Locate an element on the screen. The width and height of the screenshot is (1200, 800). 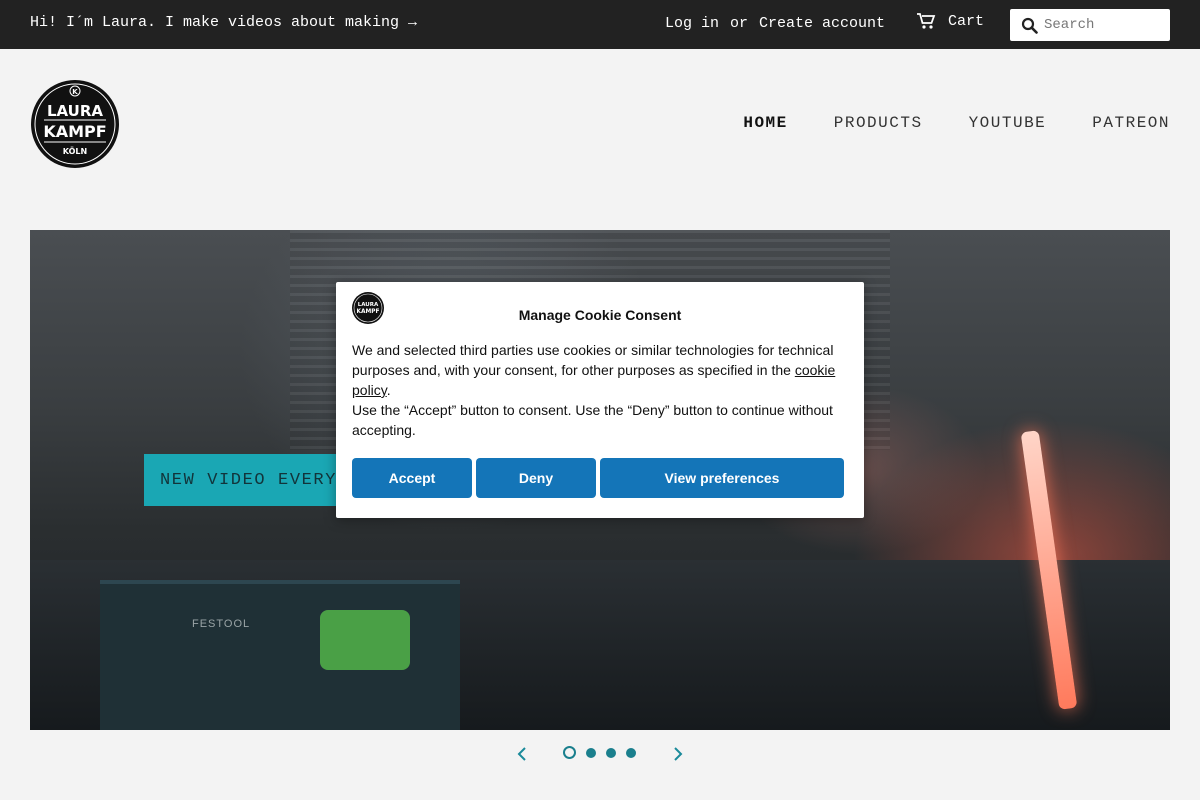
nav-patreon: PATREON is located at coordinates (1131, 123).